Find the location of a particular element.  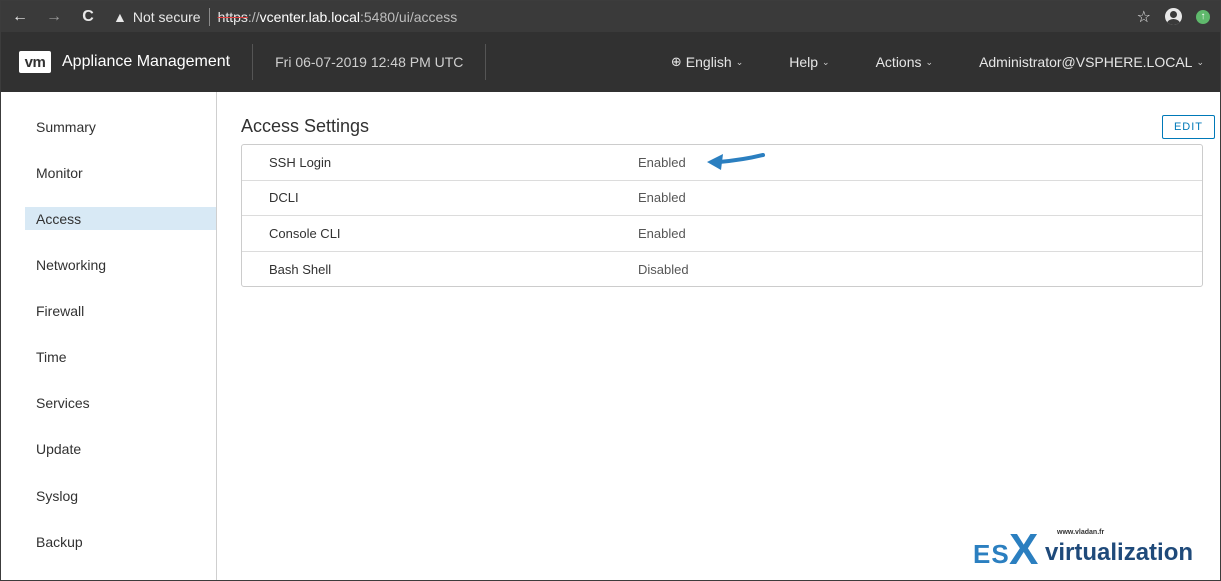

profile-icon is located at coordinates (1173, 16).